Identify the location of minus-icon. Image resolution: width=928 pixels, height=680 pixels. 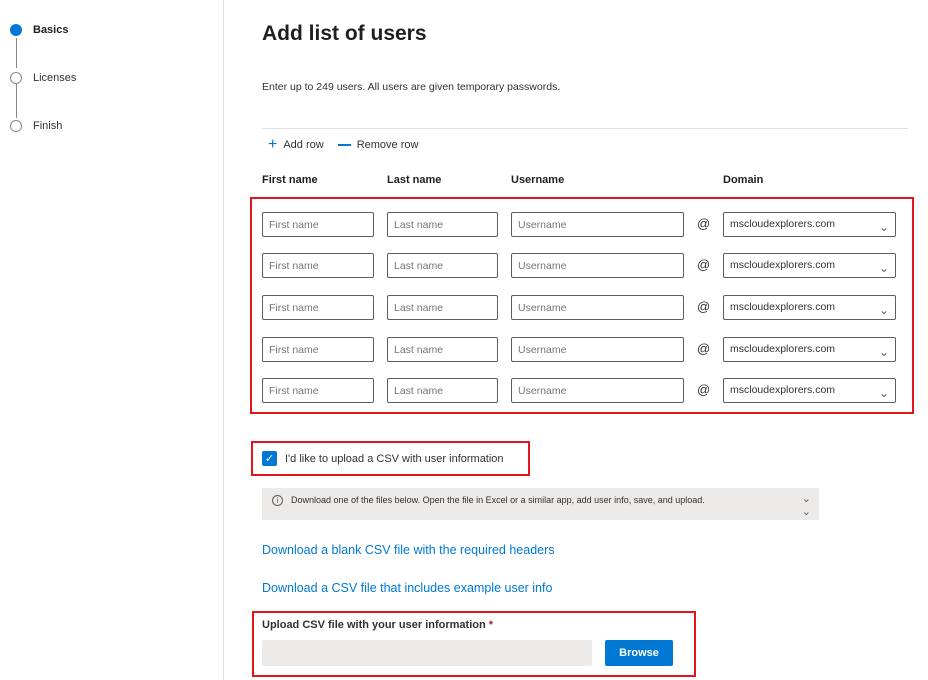
(344, 145).